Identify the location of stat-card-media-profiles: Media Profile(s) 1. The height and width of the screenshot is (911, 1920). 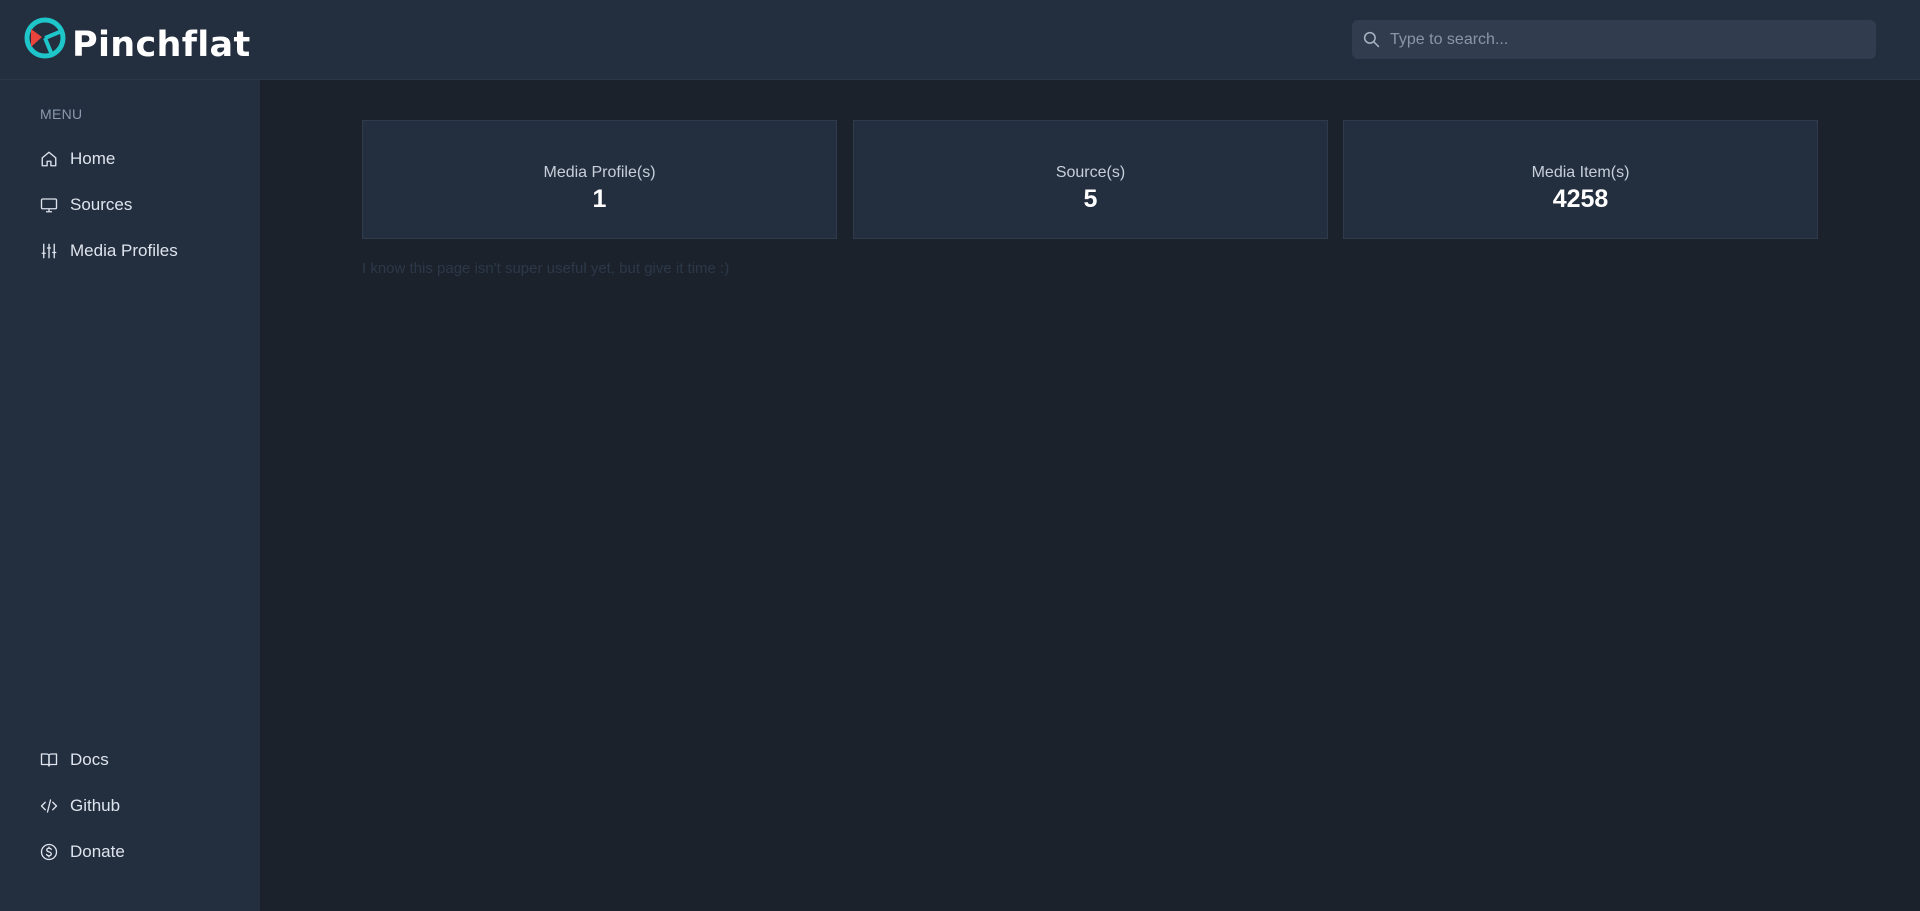
(599, 179).